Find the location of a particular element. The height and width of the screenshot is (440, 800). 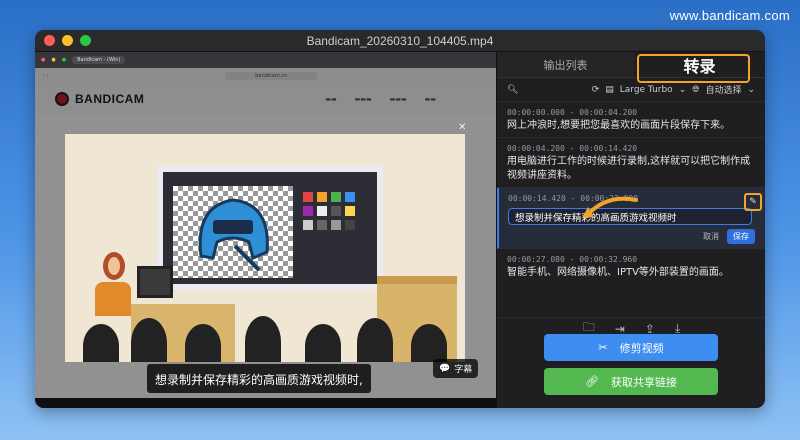

tab-transcription: 转录 is located at coordinates (699, 67).